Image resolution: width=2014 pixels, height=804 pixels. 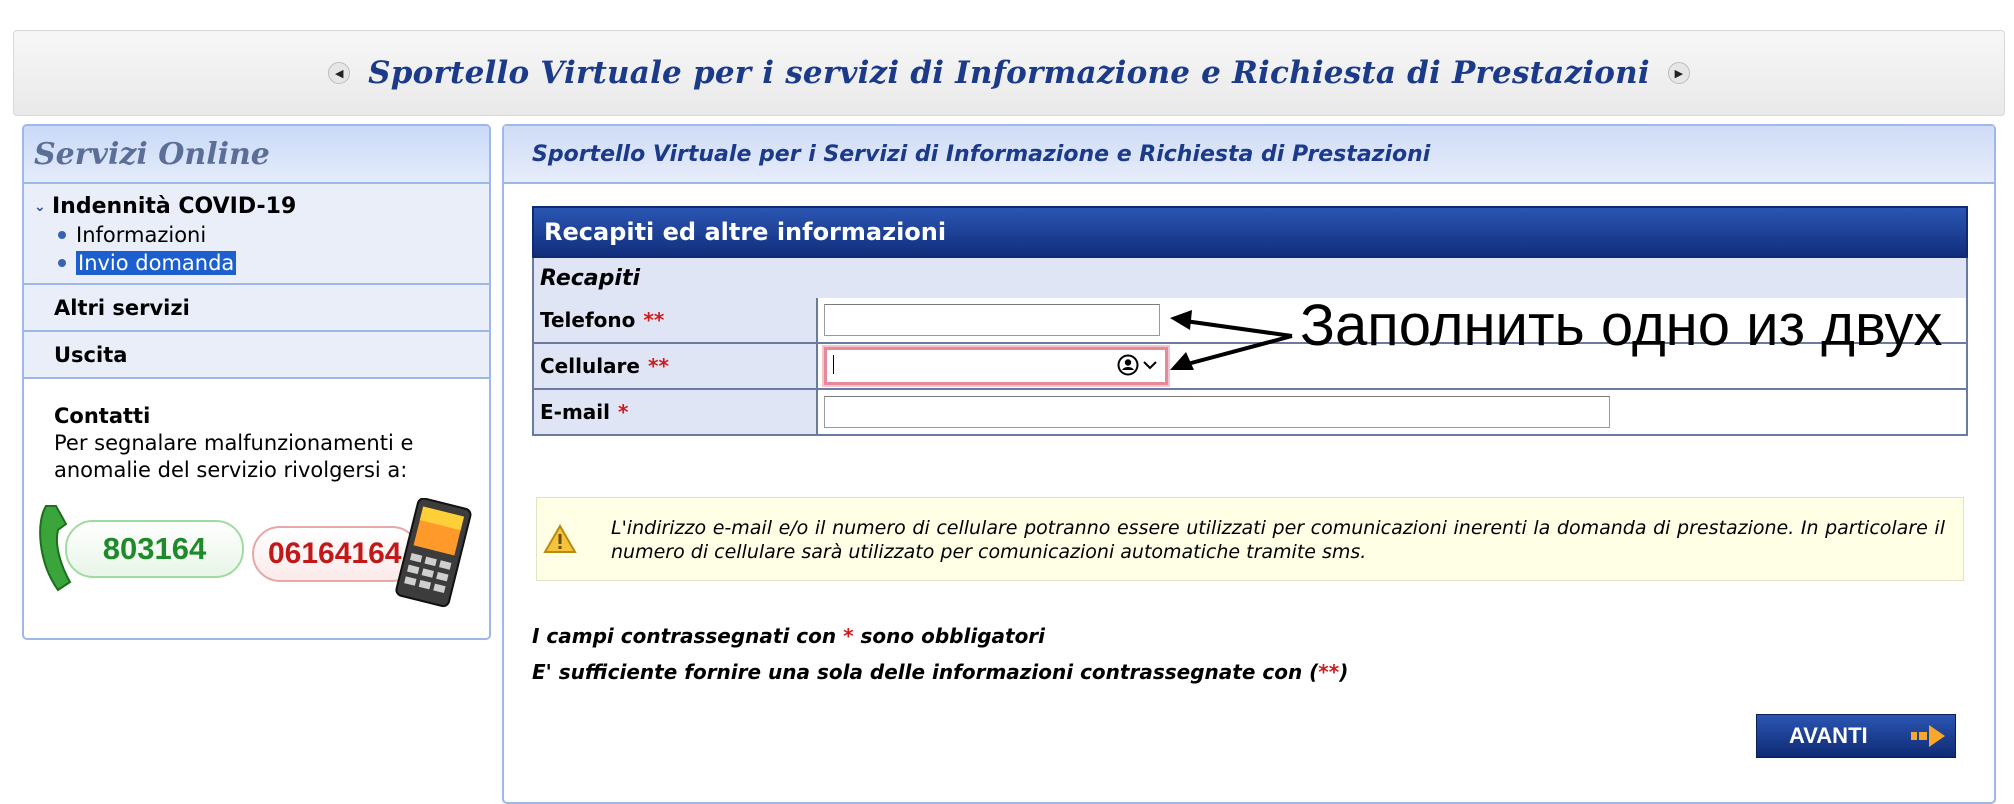 I want to click on field-label-text: Cellulare, so click(x=590, y=366).